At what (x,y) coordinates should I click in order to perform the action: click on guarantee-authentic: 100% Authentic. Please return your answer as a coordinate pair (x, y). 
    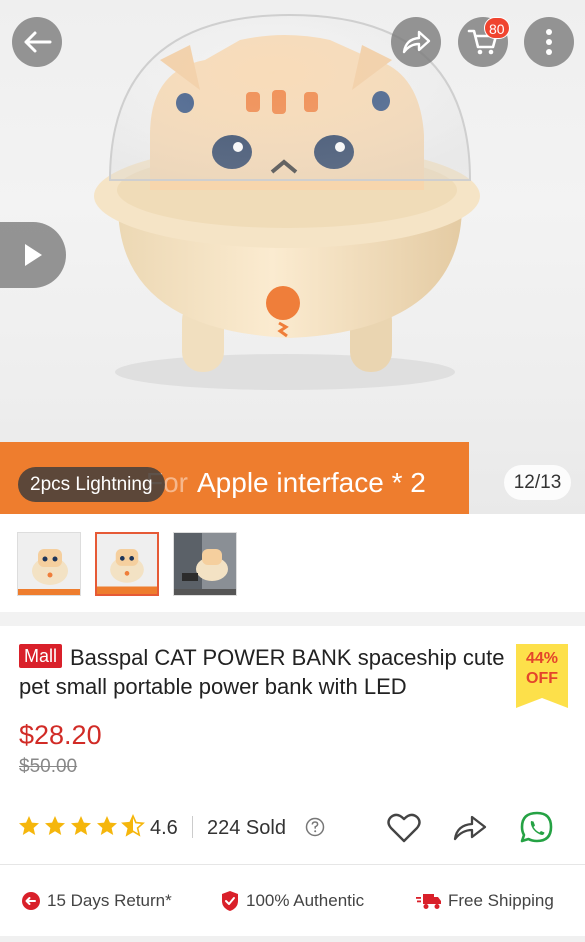
    Looking at the image, I should click on (292, 901).